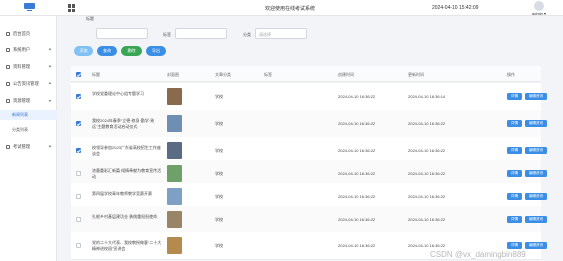 This screenshot has height=261, width=563. What do you see at coordinates (268, 74) in the screenshot?
I see `column-header-tag: 标签` at bounding box center [268, 74].